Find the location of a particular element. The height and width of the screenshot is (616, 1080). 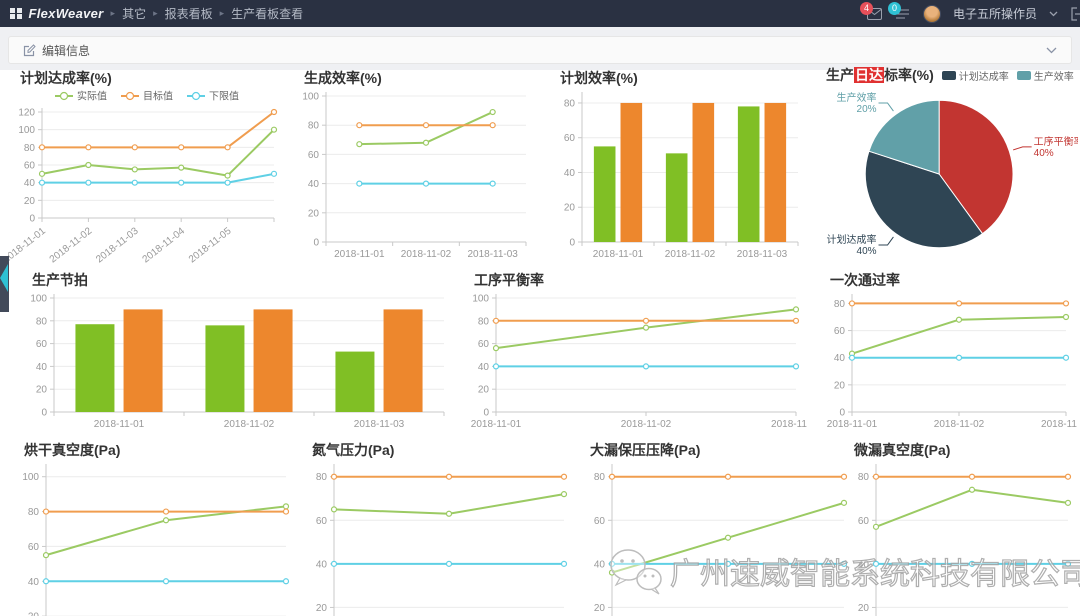

logout-button is located at coordinates (1075, 13).